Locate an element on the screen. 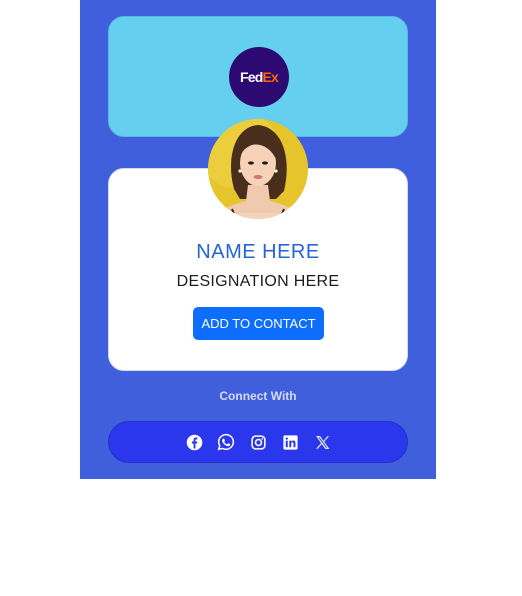 This screenshot has width=522, height=596. company-logo-text: Fed Ex is located at coordinates (259, 77).